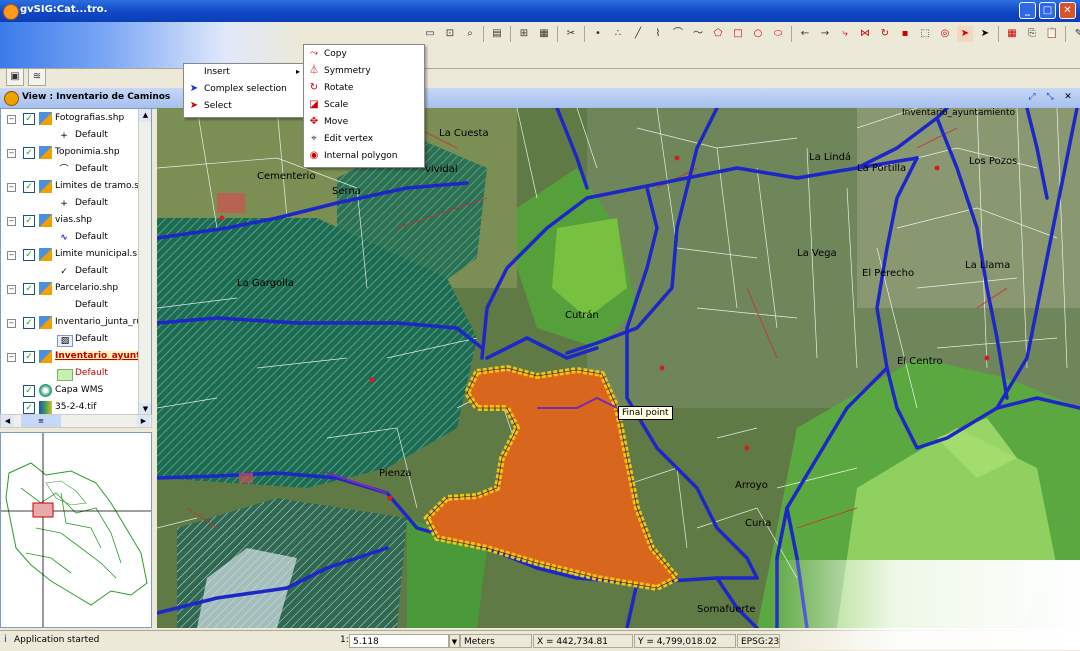 Image resolution: width=1080 pixels, height=651 pixels. I want to click on view-restore-button: ⤢, so click(1032, 97).